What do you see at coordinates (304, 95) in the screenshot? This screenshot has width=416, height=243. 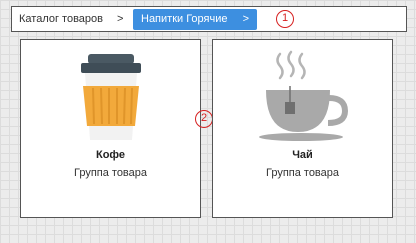 I see `tea-cup-icon` at bounding box center [304, 95].